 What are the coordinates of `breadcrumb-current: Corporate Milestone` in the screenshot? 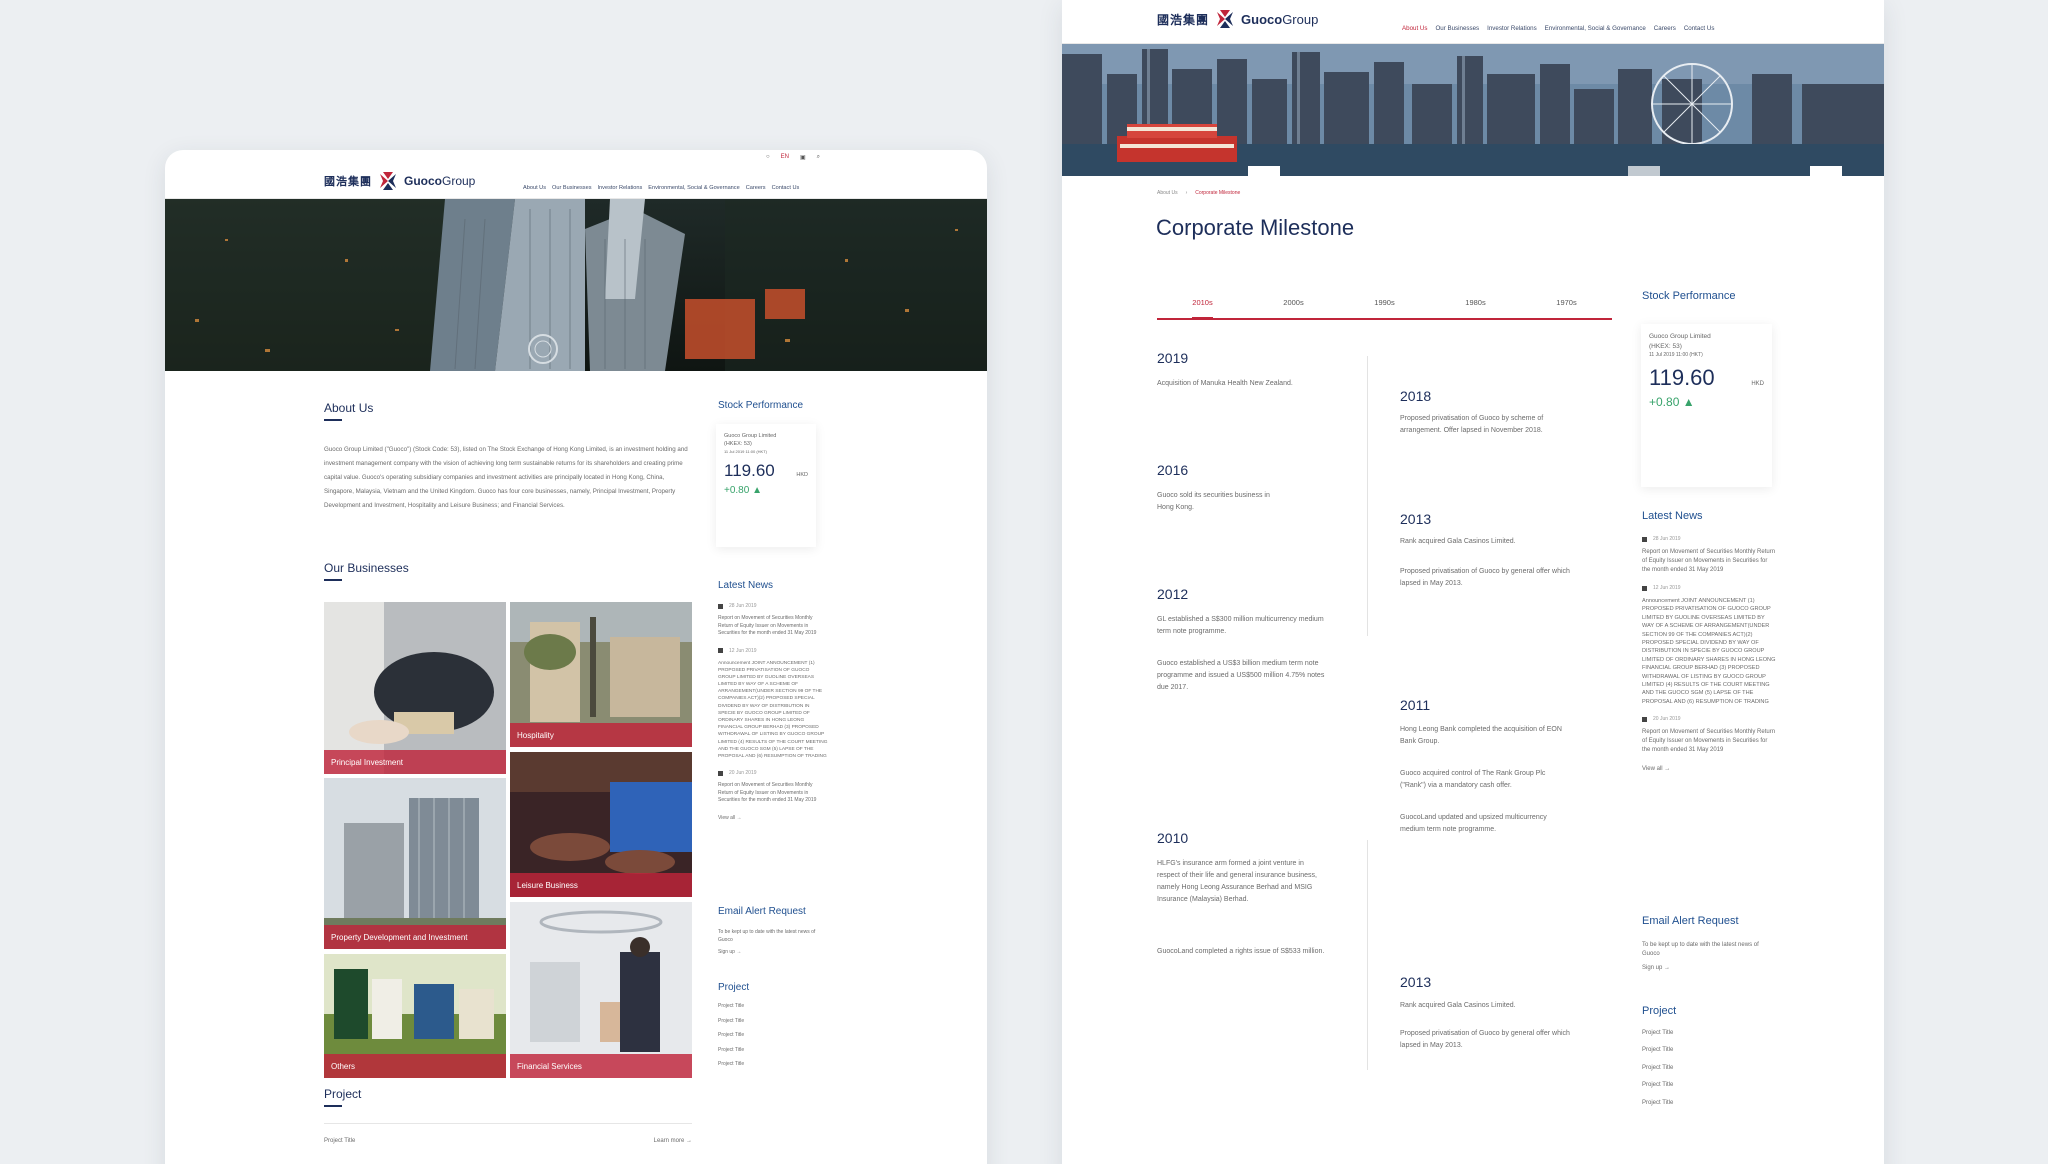 It's located at (1218, 193).